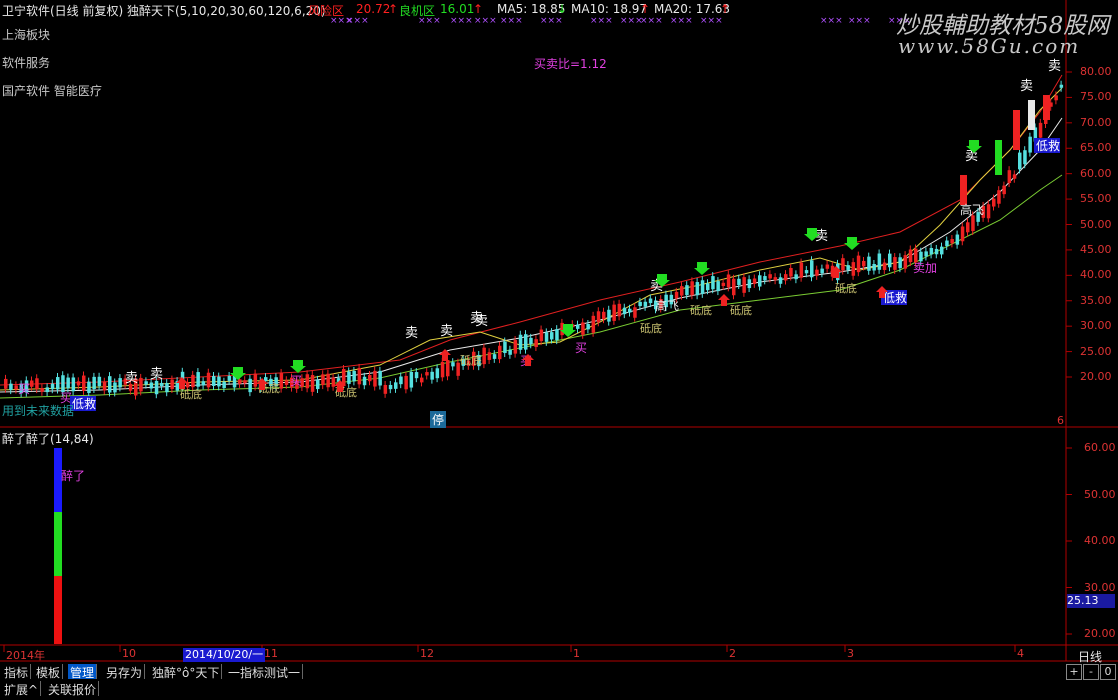 This screenshot has height=700, width=1118. What do you see at coordinates (296, 381) in the screenshot?
I see `buy-marker: 买` at bounding box center [296, 381].